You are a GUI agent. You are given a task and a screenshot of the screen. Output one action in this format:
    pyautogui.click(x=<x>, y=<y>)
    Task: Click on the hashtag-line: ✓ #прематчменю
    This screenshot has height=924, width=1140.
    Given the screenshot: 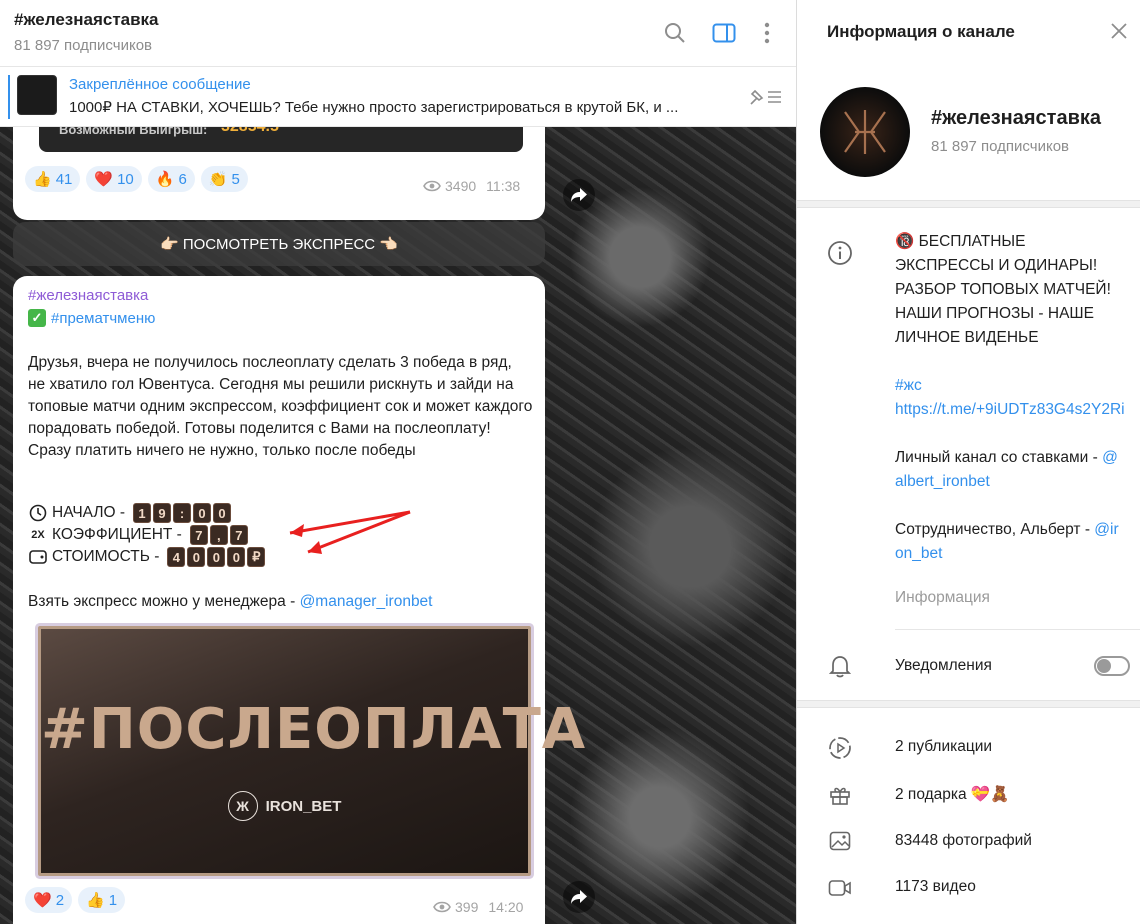 What is the action you would take?
    pyautogui.click(x=91, y=318)
    